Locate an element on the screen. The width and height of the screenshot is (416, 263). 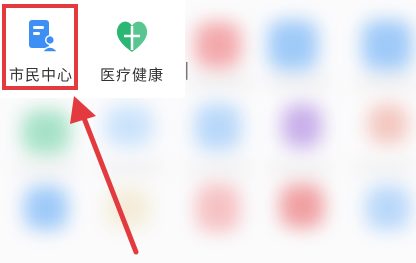
app-medical-health: 医疗健康 is located at coordinates (132, 49).